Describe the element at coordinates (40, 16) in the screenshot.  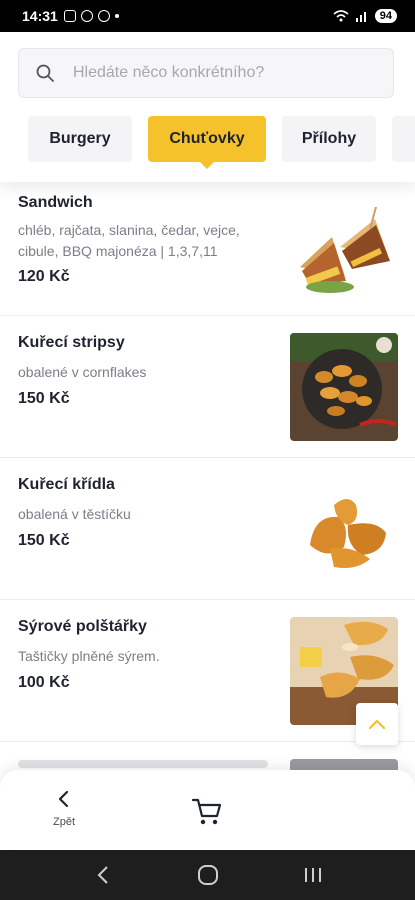
I see `status-time: 14:31` at that location.